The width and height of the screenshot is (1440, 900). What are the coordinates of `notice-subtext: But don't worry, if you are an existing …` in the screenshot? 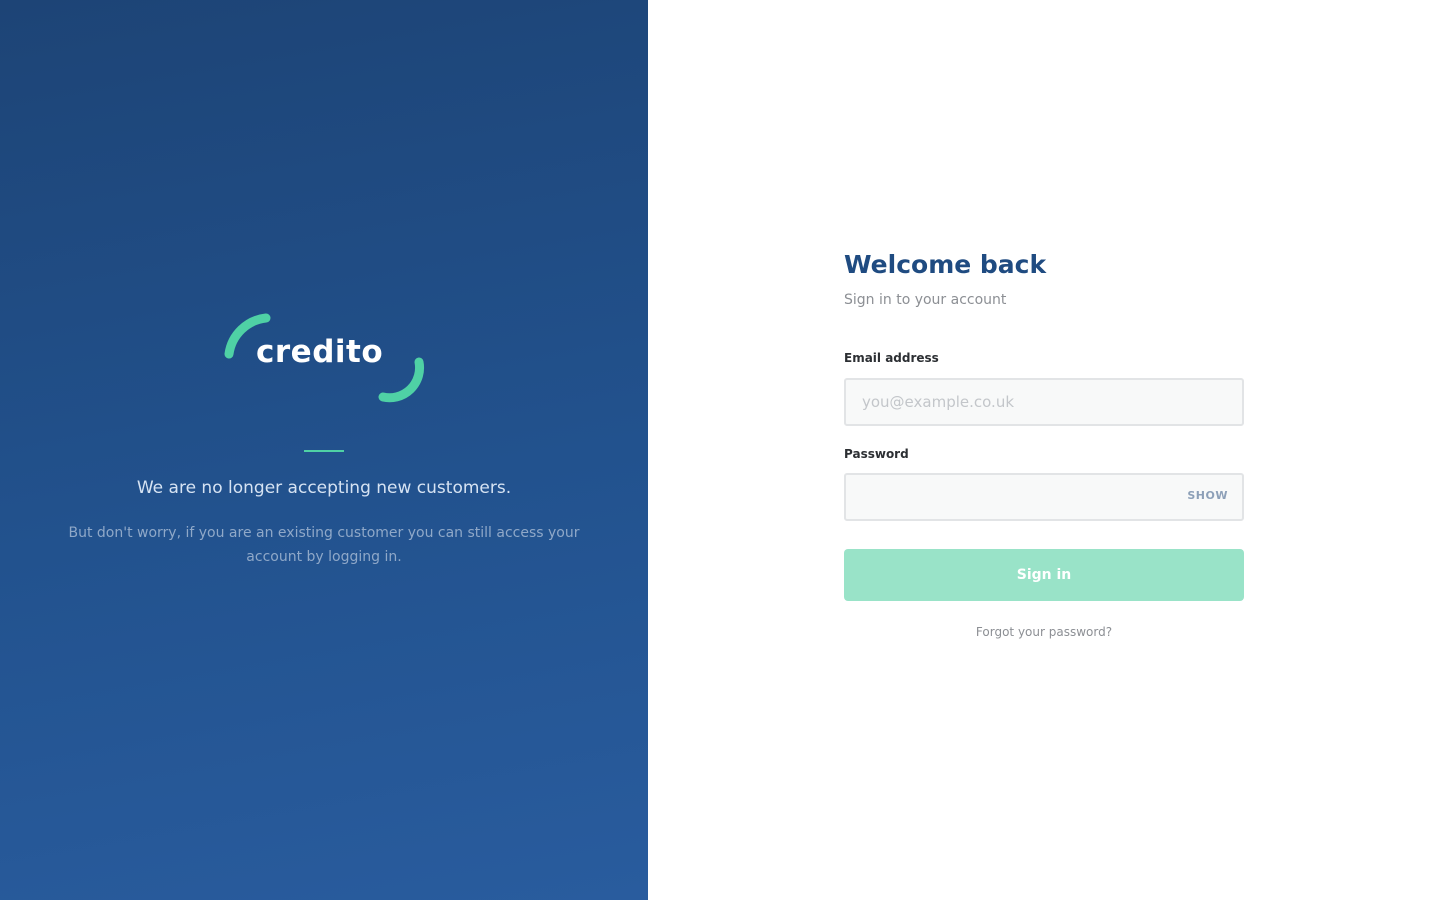 It's located at (324, 545).